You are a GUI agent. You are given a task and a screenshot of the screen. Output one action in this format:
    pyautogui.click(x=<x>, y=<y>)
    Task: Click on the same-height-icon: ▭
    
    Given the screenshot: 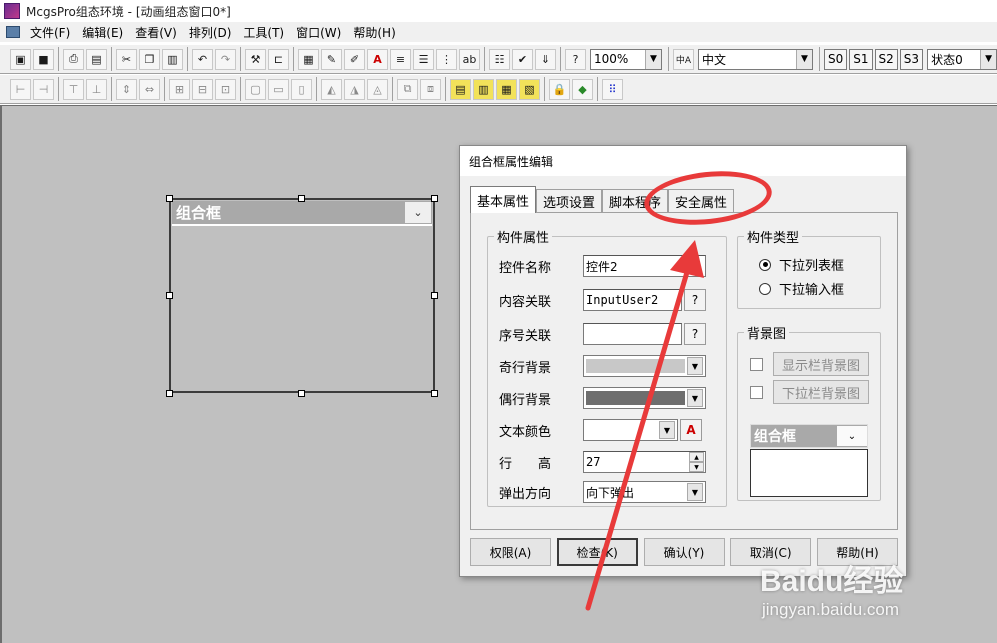 What is the action you would take?
    pyautogui.click(x=278, y=89)
    